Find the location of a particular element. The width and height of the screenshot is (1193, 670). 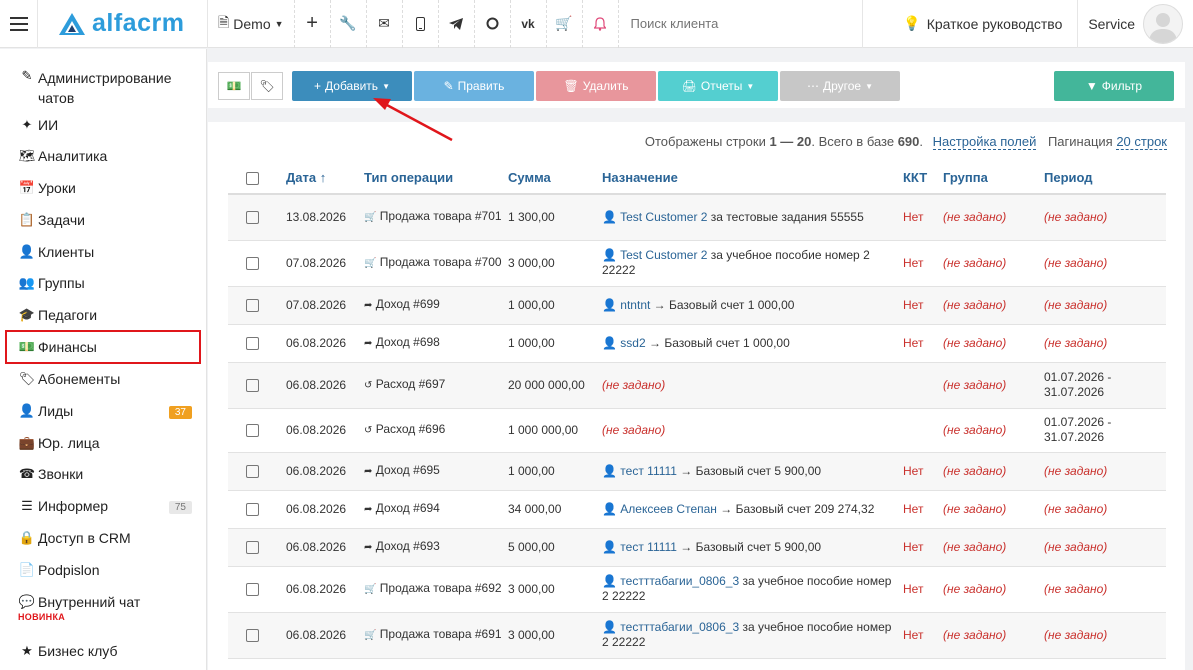

sidebar-item-clients: 👤 Клиенты is located at coordinates (103, 252).